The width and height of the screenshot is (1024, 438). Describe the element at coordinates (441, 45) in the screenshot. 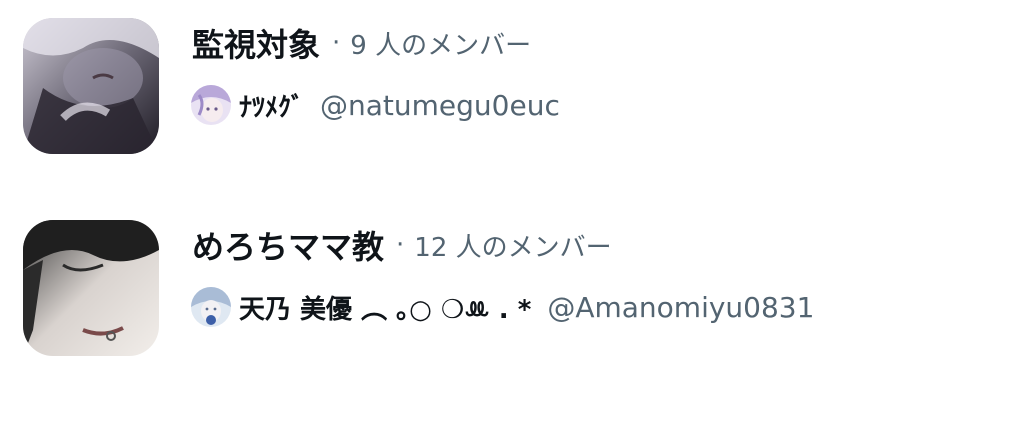

I see `member-count: 9 人のメンバー` at that location.